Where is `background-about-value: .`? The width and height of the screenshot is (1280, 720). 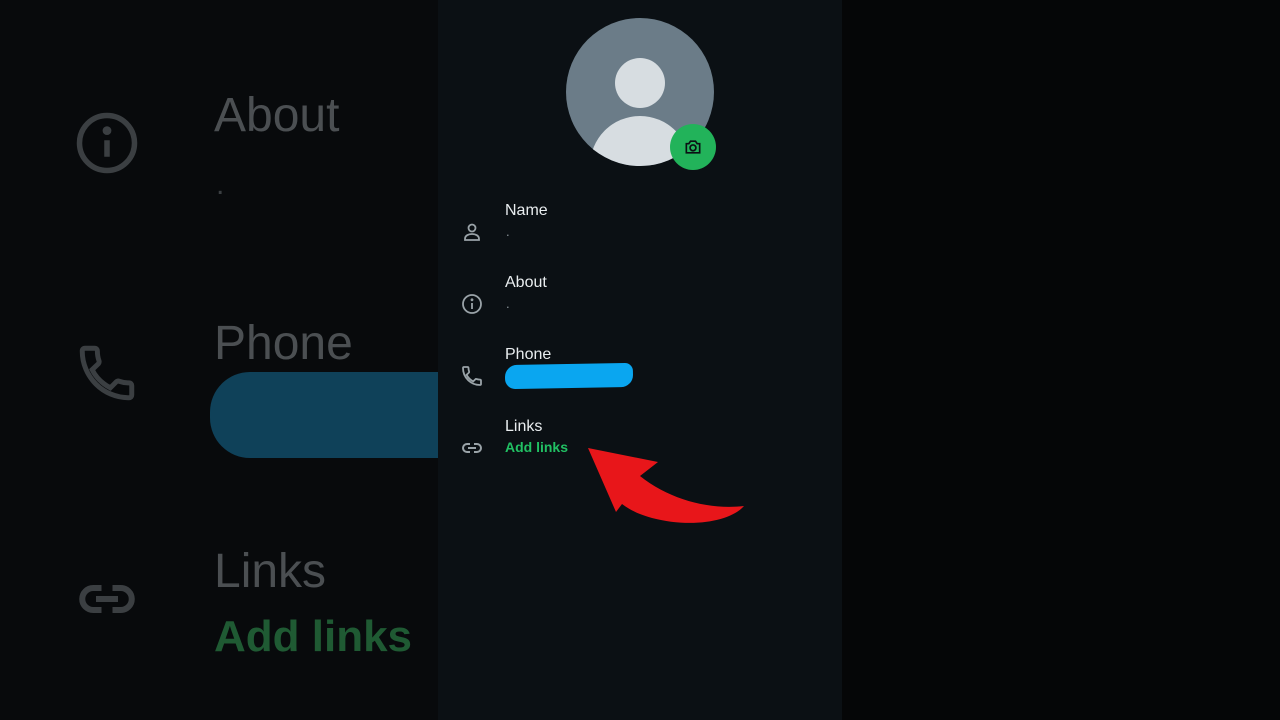 background-about-value: . is located at coordinates (220, 184).